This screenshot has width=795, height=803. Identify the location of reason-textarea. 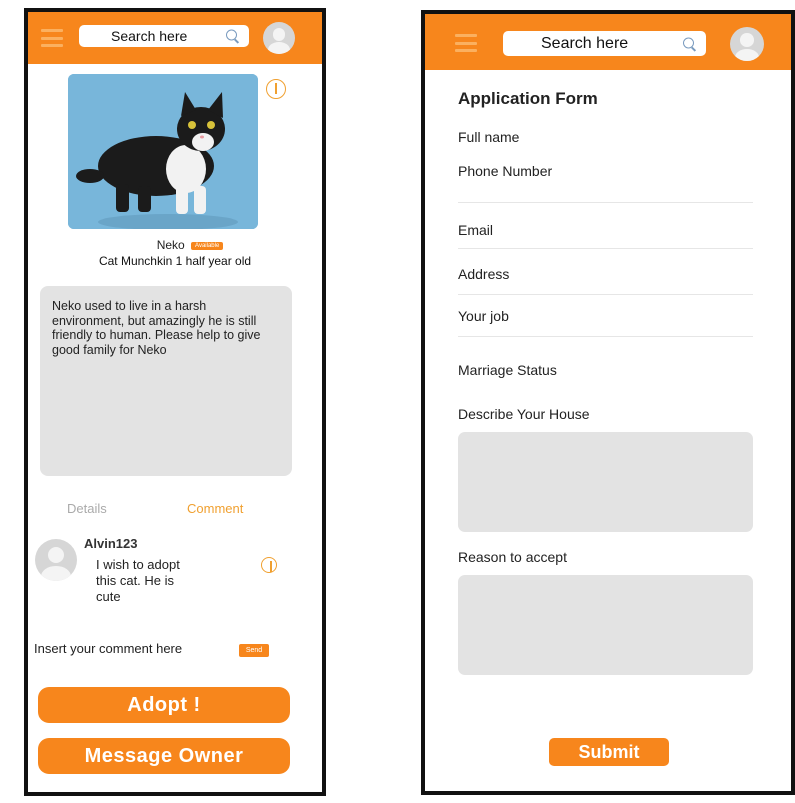
(605, 625).